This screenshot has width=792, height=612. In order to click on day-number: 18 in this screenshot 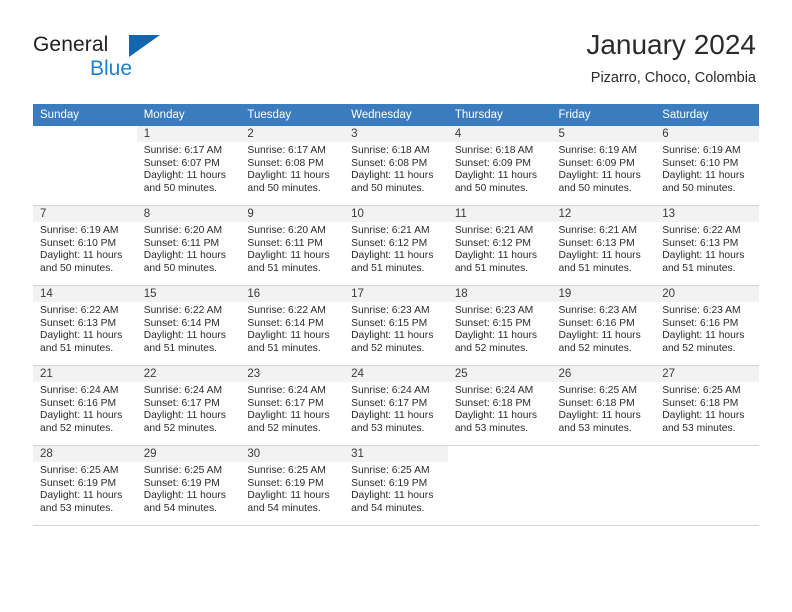, I will do `click(499, 294)`.